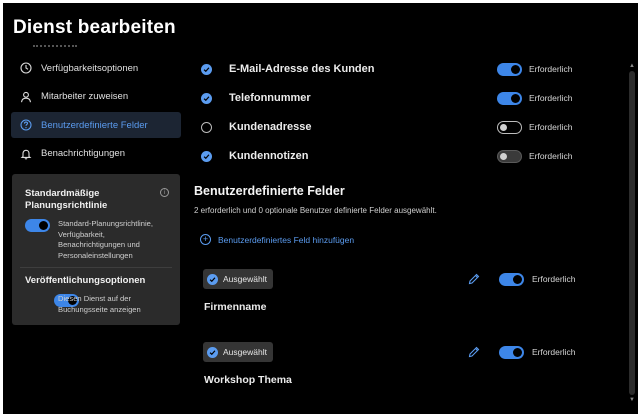 Image resolution: width=644 pixels, height=419 pixels. Describe the element at coordinates (269, 156) in the screenshot. I see `field-label: Kundennotizen` at that location.